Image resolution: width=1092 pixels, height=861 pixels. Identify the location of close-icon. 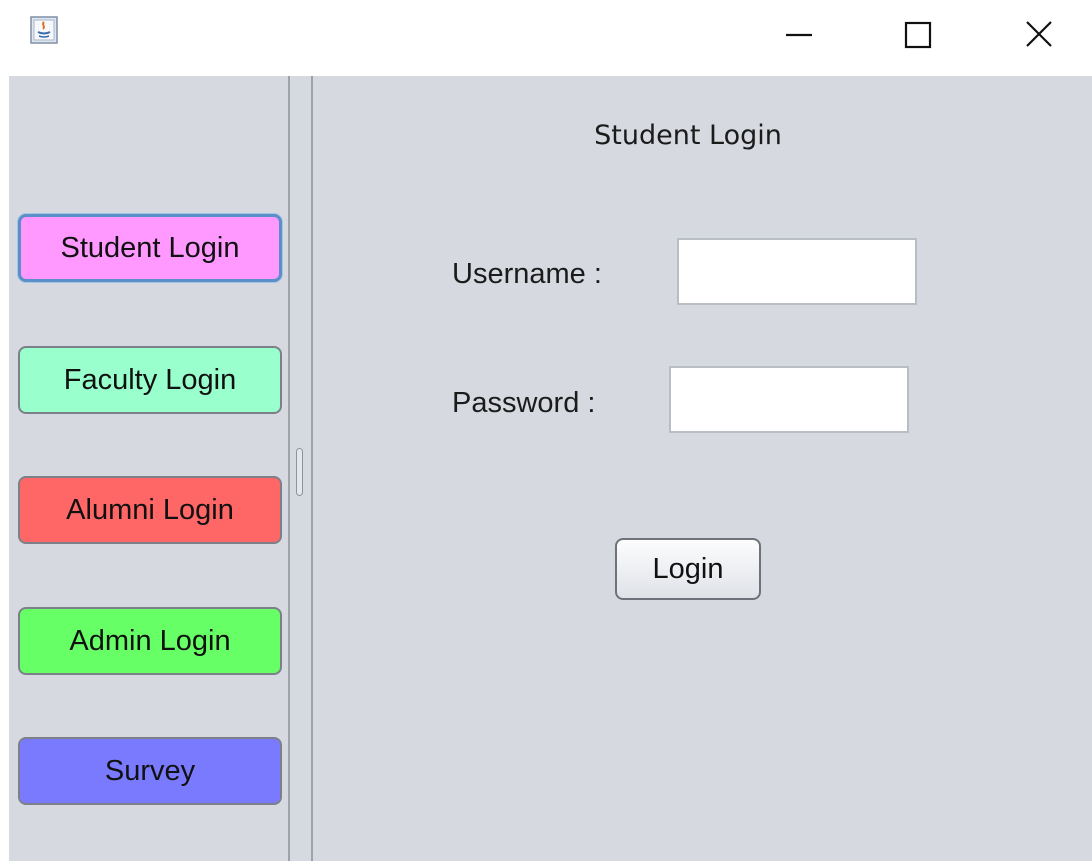
(1040, 35).